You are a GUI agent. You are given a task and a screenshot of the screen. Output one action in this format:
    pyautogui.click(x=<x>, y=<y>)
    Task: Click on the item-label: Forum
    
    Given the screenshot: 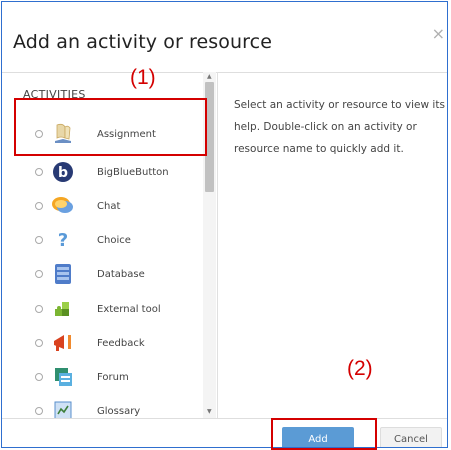 What is the action you would take?
    pyautogui.click(x=113, y=377)
    